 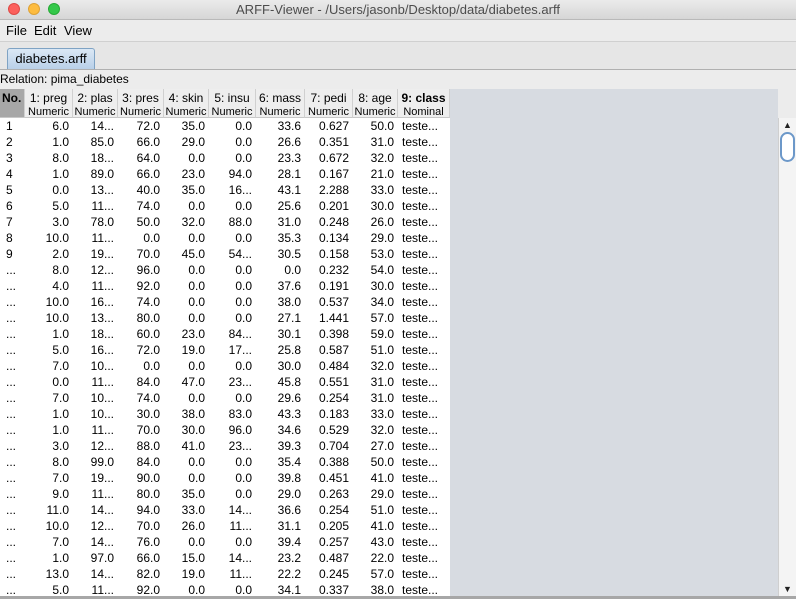 I want to click on table-cell: 10.0, so click(x=49, y=526).